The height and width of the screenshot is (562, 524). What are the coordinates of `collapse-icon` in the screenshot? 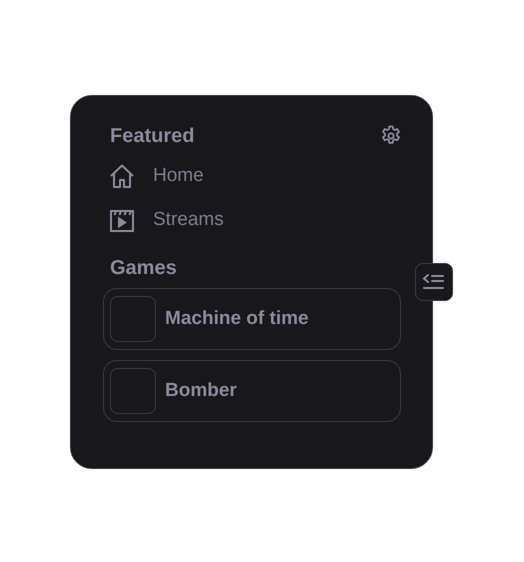 It's located at (434, 282).